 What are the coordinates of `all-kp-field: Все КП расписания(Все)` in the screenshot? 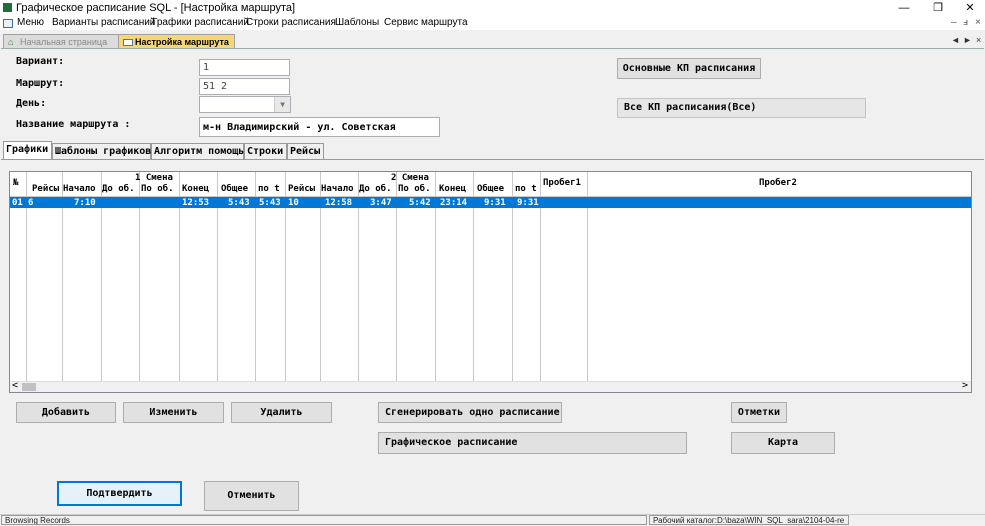 It's located at (741, 108).